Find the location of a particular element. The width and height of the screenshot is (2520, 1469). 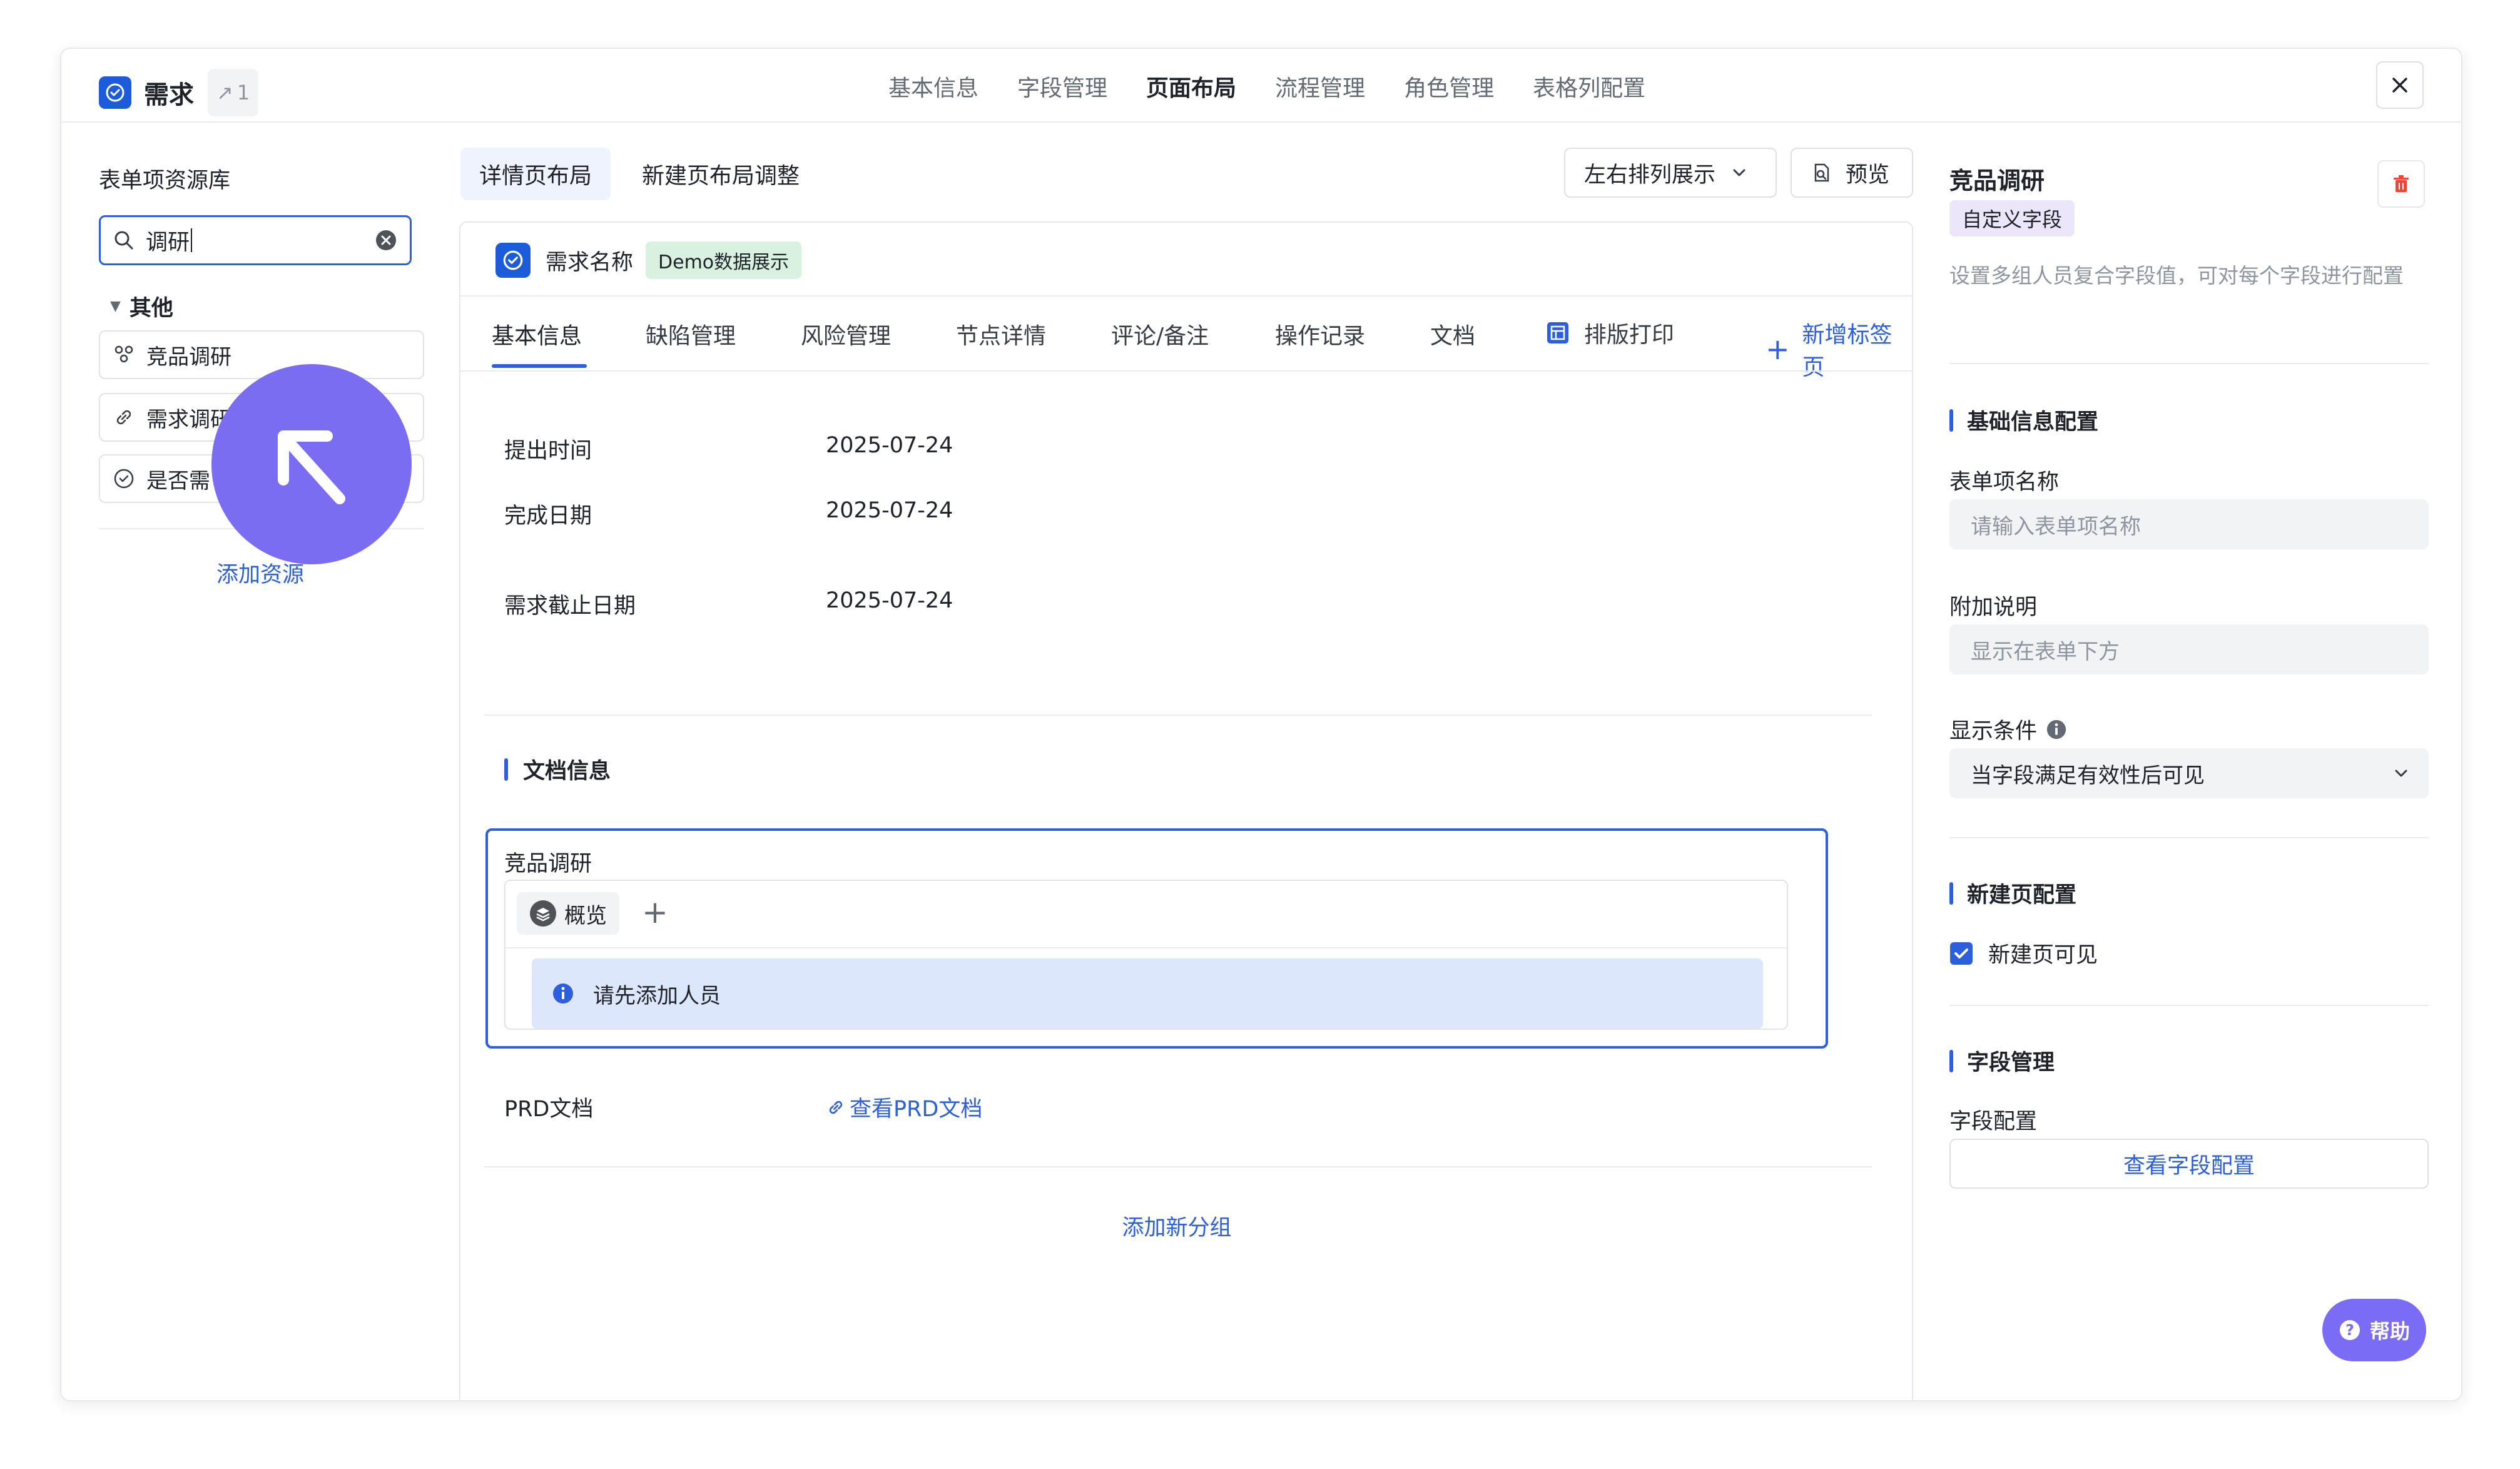

tab-page-layout: 页面布局 is located at coordinates (1191, 86).